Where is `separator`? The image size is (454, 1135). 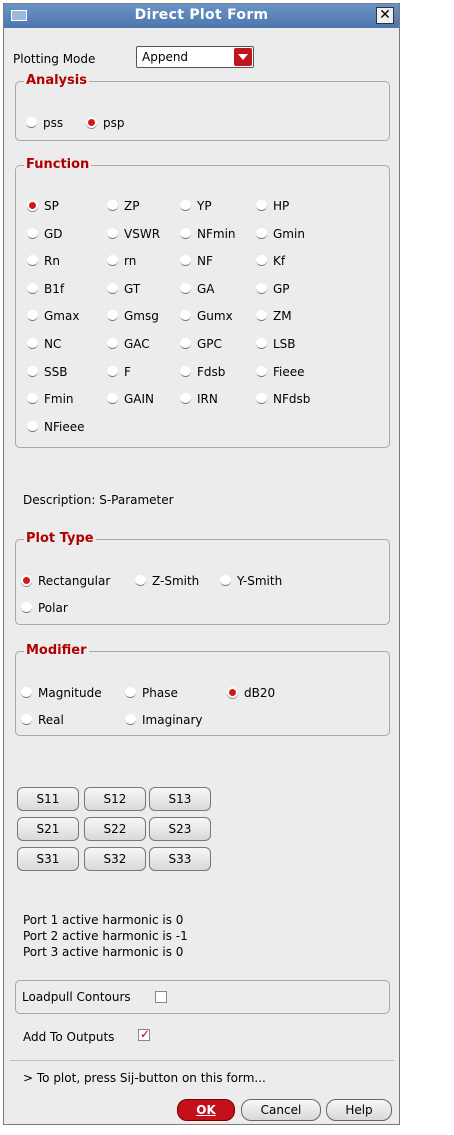
separator is located at coordinates (202, 1060).